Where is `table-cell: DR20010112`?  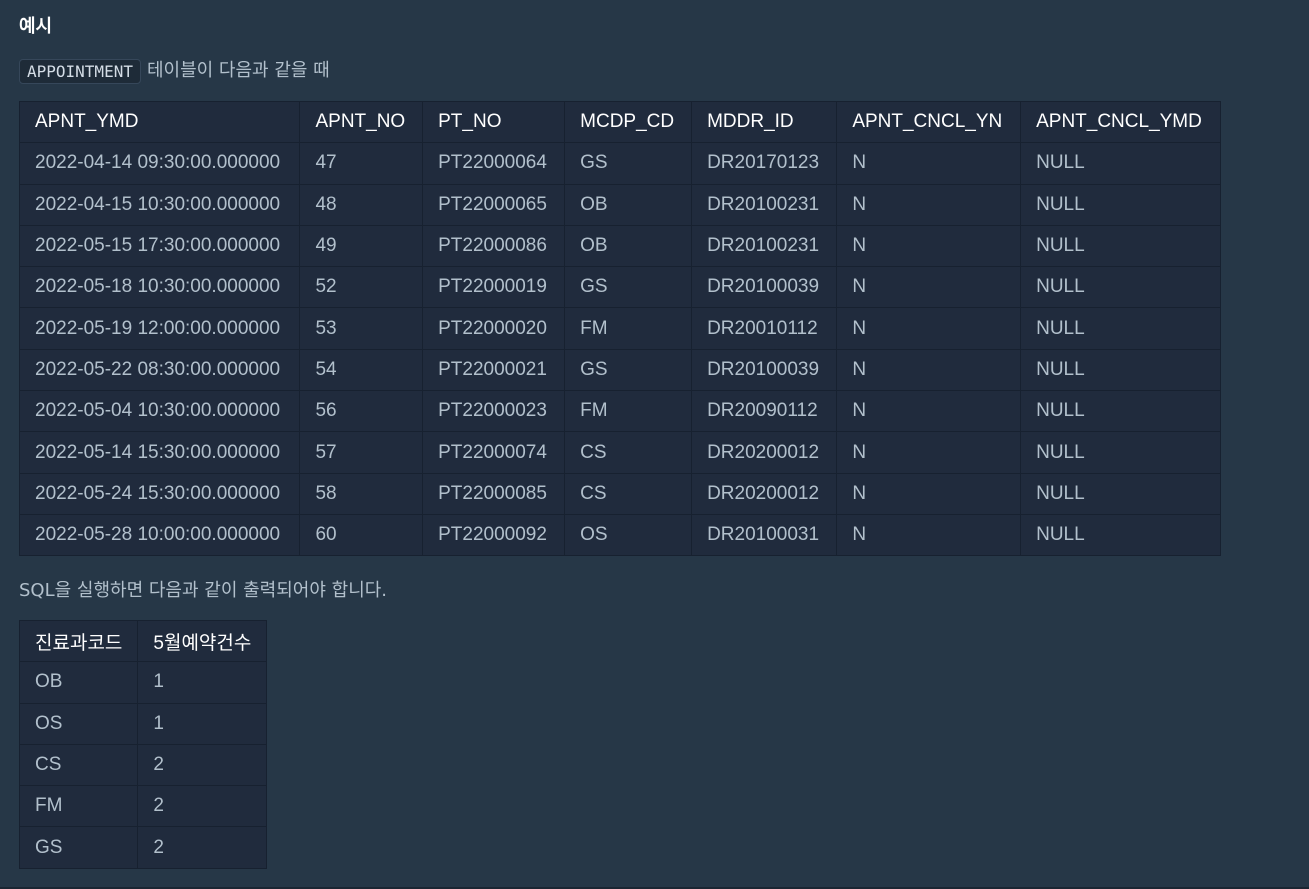
table-cell: DR20010112 is located at coordinates (764, 328).